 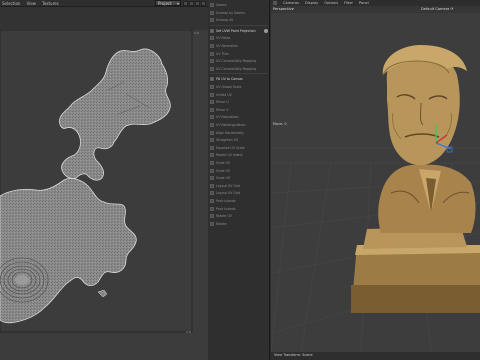 What do you see at coordinates (239, 38) in the screenshot?
I see `tool-item: UV Relax` at bounding box center [239, 38].